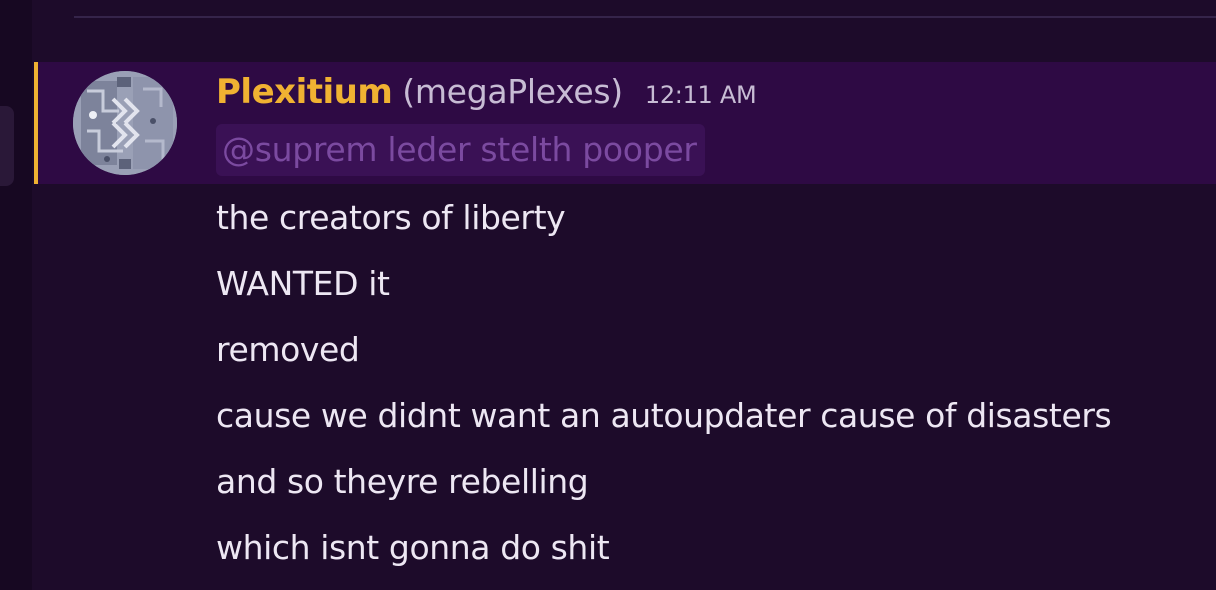 The height and width of the screenshot is (590, 1216). I want to click on message-line: removed, so click(288, 349).